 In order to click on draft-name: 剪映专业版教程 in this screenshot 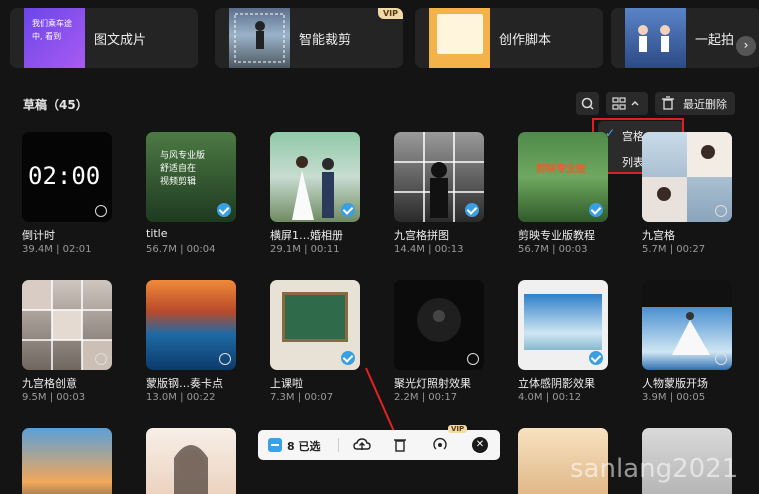, I will do `click(556, 235)`.